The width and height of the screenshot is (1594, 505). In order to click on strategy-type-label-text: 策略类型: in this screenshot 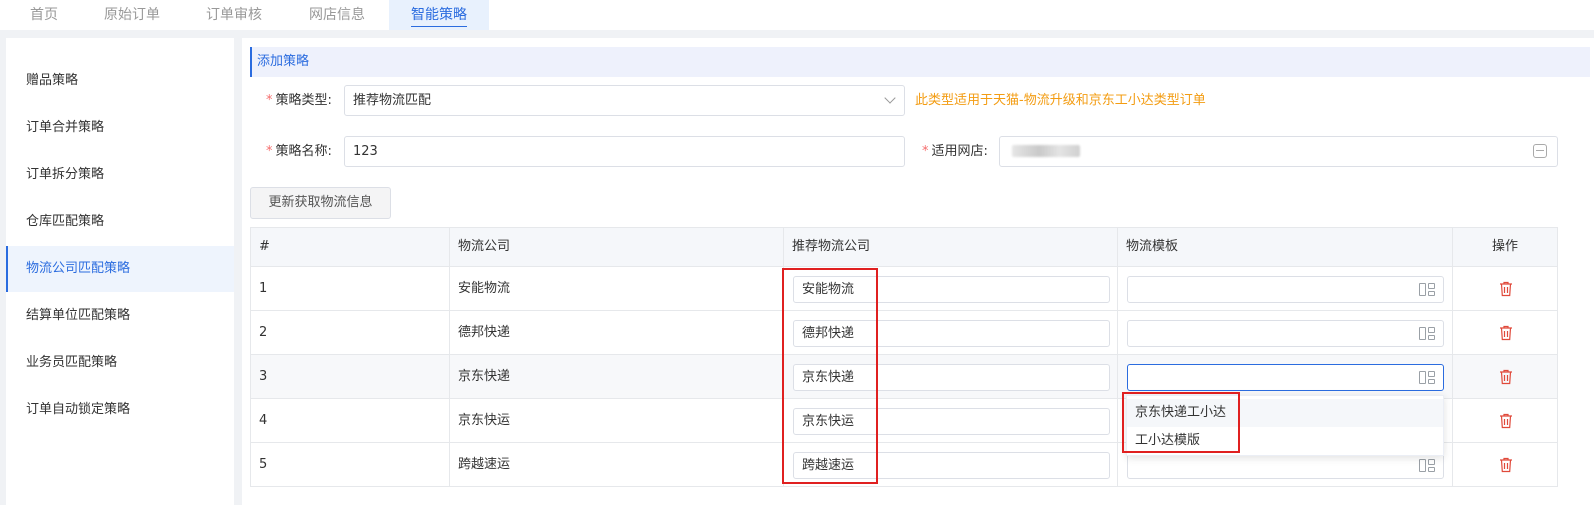, I will do `click(303, 100)`.